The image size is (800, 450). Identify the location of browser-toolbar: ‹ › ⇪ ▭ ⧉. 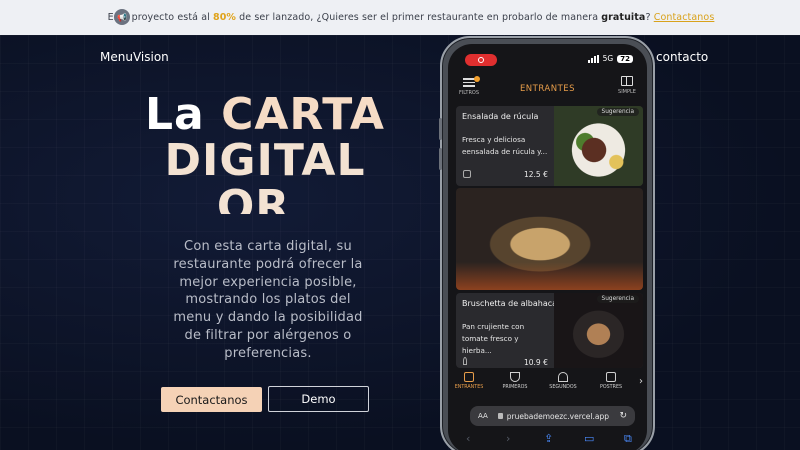
(547, 441).